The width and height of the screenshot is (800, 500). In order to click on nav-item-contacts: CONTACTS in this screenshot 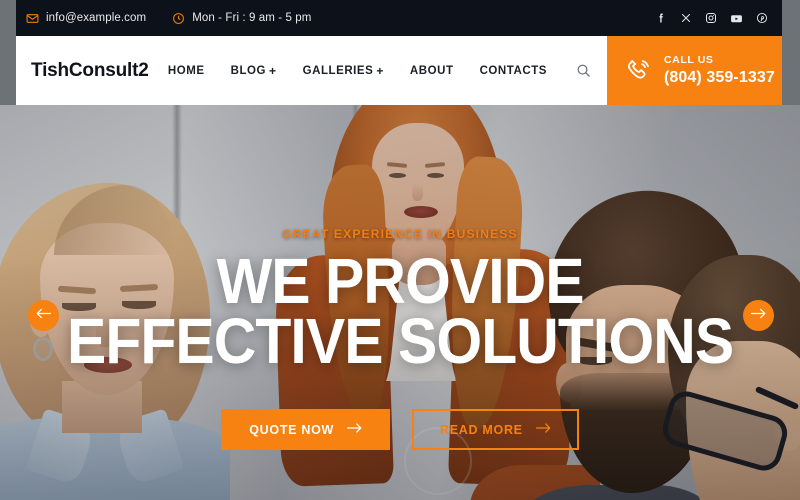, I will do `click(513, 71)`.